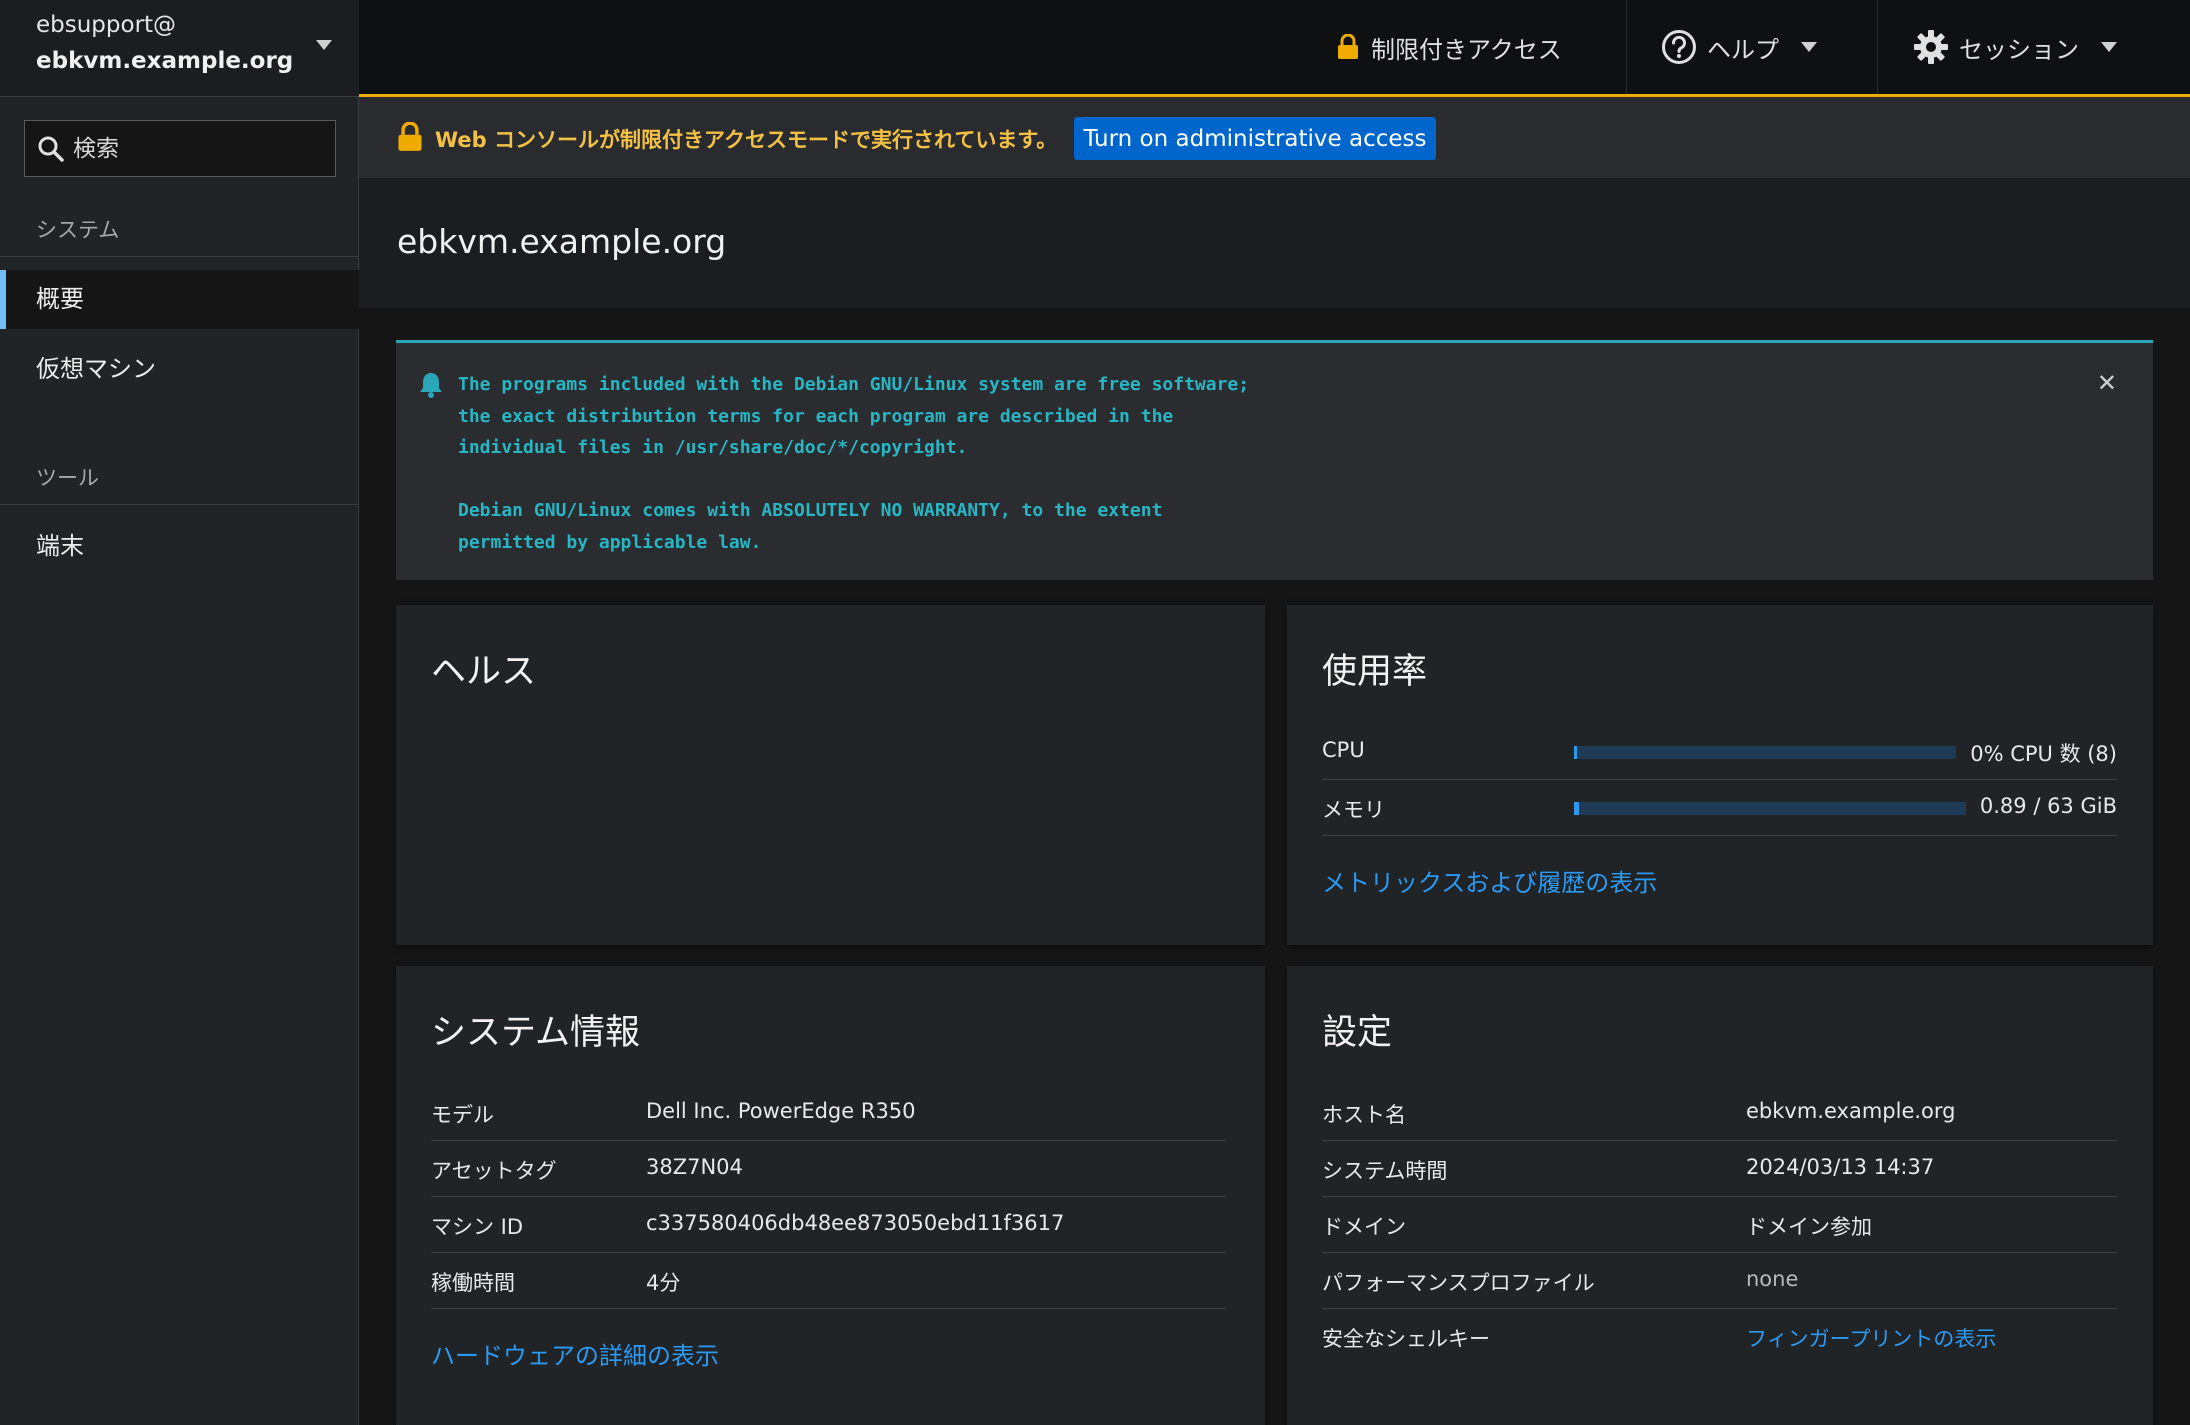 The width and height of the screenshot is (2190, 1425). I want to click on cpu-label: CPU, so click(1343, 750).